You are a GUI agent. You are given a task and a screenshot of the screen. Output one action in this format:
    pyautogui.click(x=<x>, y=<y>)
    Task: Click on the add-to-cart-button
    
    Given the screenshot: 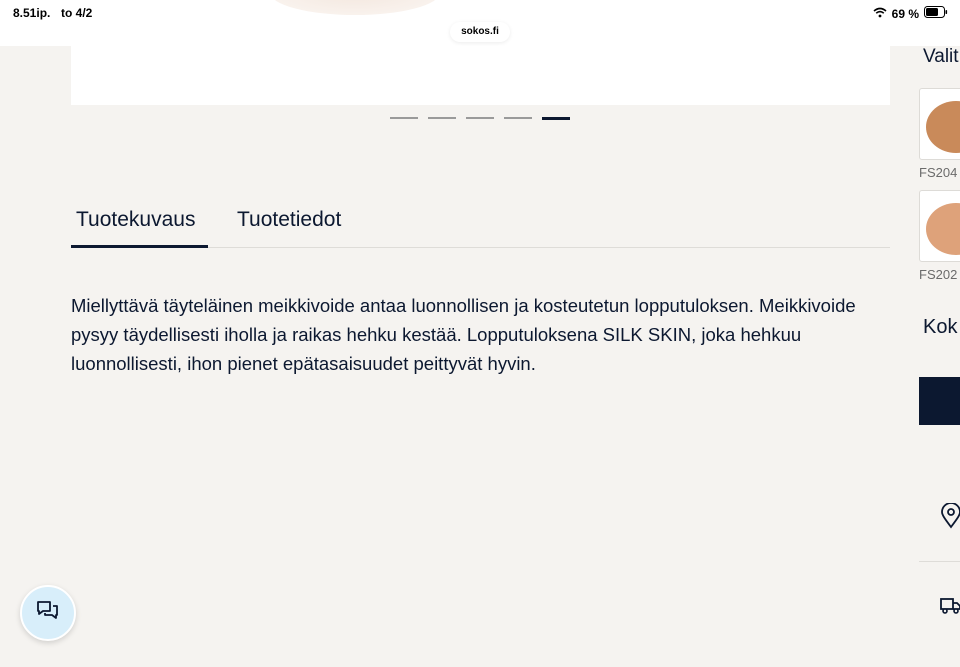 What is the action you would take?
    pyautogui.click(x=939, y=401)
    